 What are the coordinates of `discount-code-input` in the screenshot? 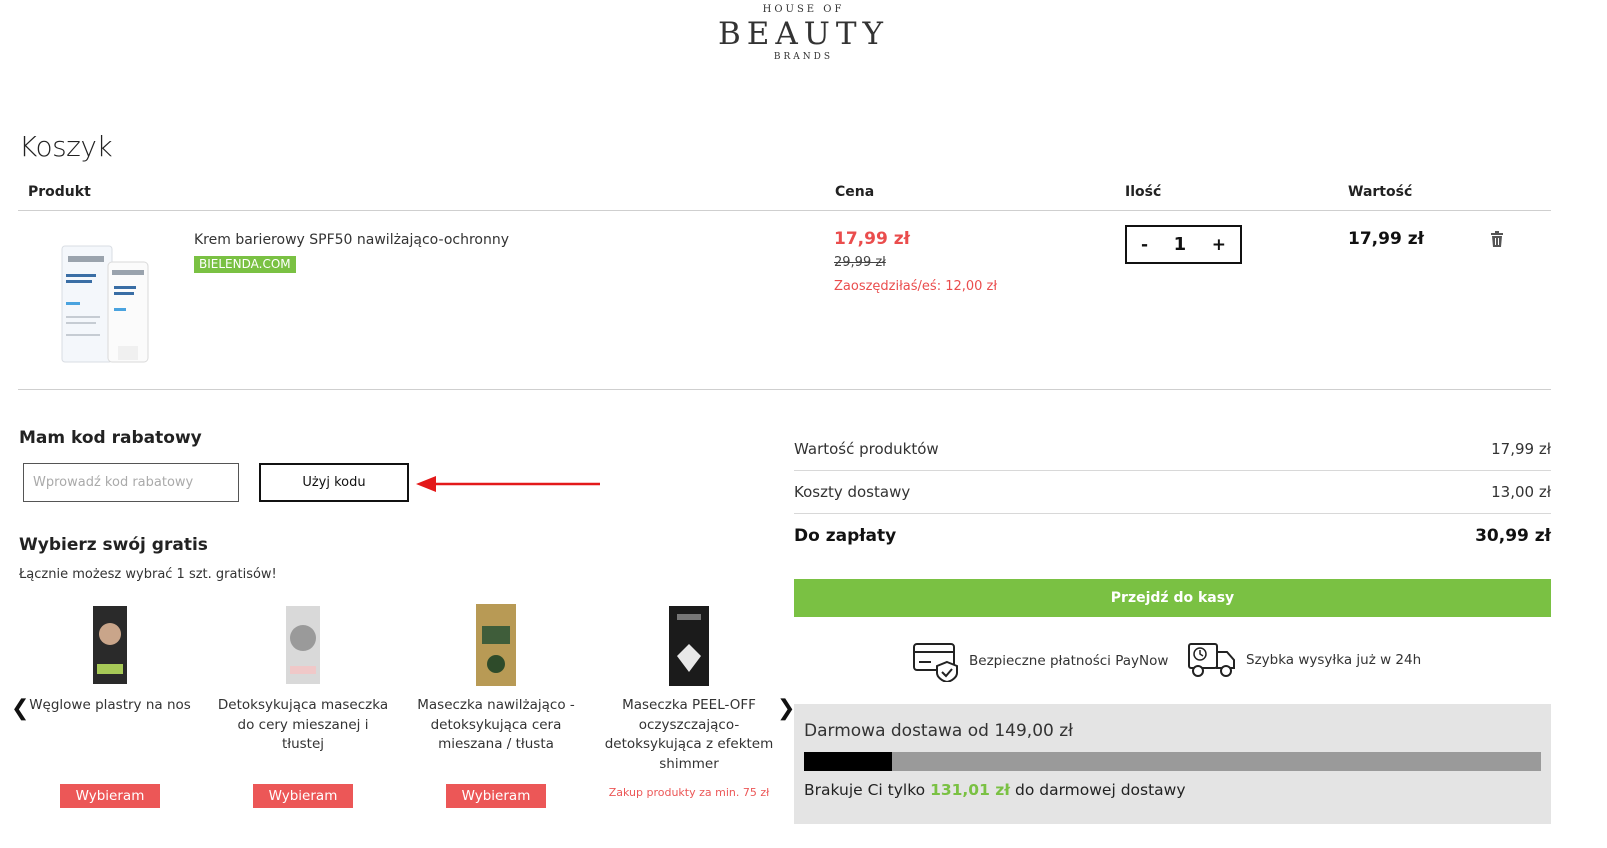 It's located at (131, 482).